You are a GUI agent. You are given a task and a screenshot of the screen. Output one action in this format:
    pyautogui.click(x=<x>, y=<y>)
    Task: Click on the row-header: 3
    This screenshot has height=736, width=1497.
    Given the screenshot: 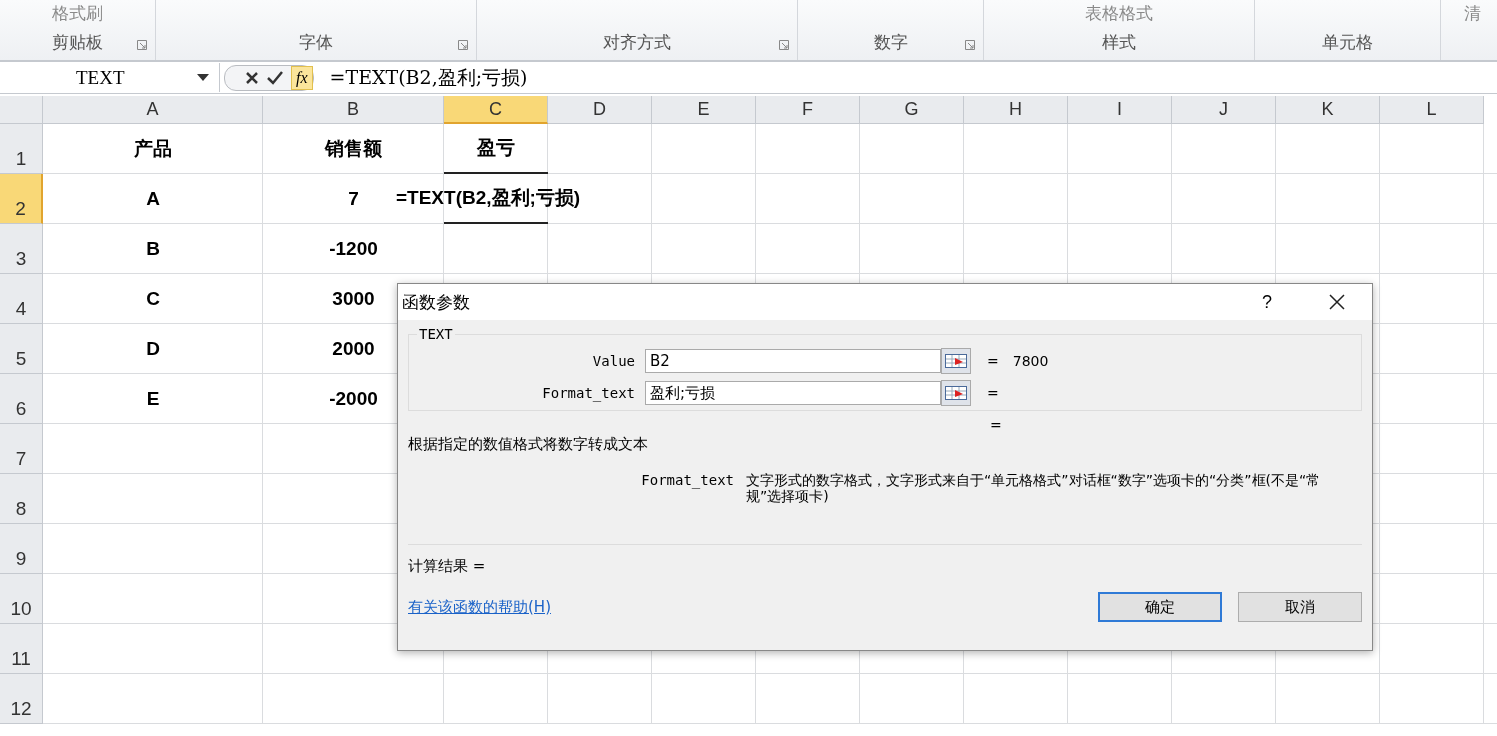 What is the action you would take?
    pyautogui.click(x=21, y=249)
    